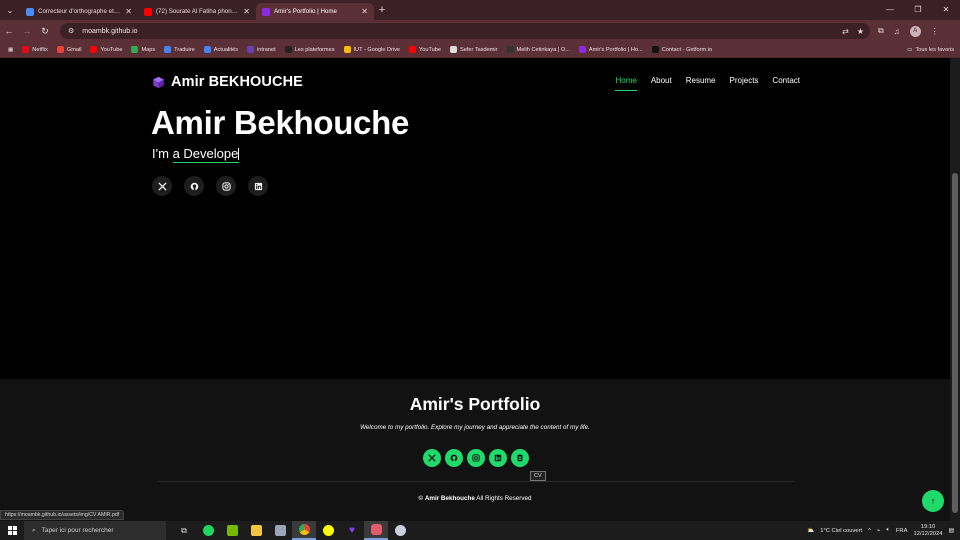 This screenshot has width=960, height=540. I want to click on nav-home: Home, so click(626, 83).